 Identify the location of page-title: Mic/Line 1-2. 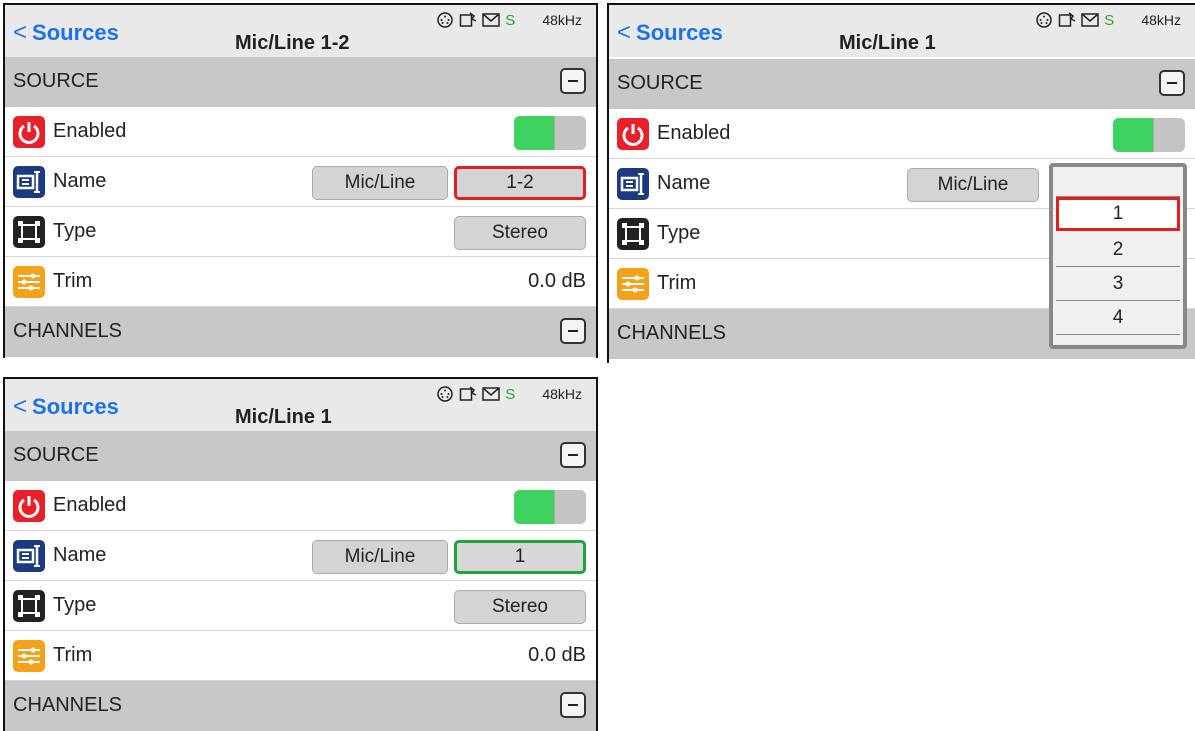
(292, 43).